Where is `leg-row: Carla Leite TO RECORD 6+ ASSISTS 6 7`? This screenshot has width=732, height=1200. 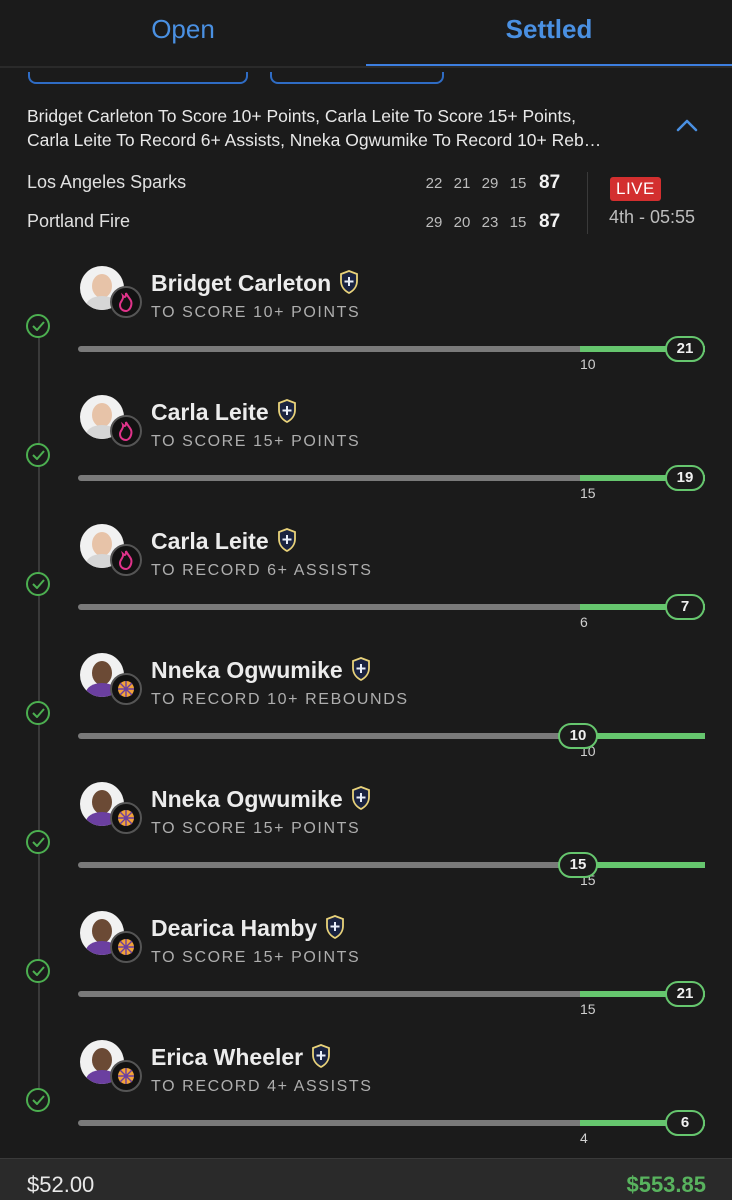 leg-row: Carla Leite TO RECORD 6+ ASSISTS 6 7 is located at coordinates (366, 588).